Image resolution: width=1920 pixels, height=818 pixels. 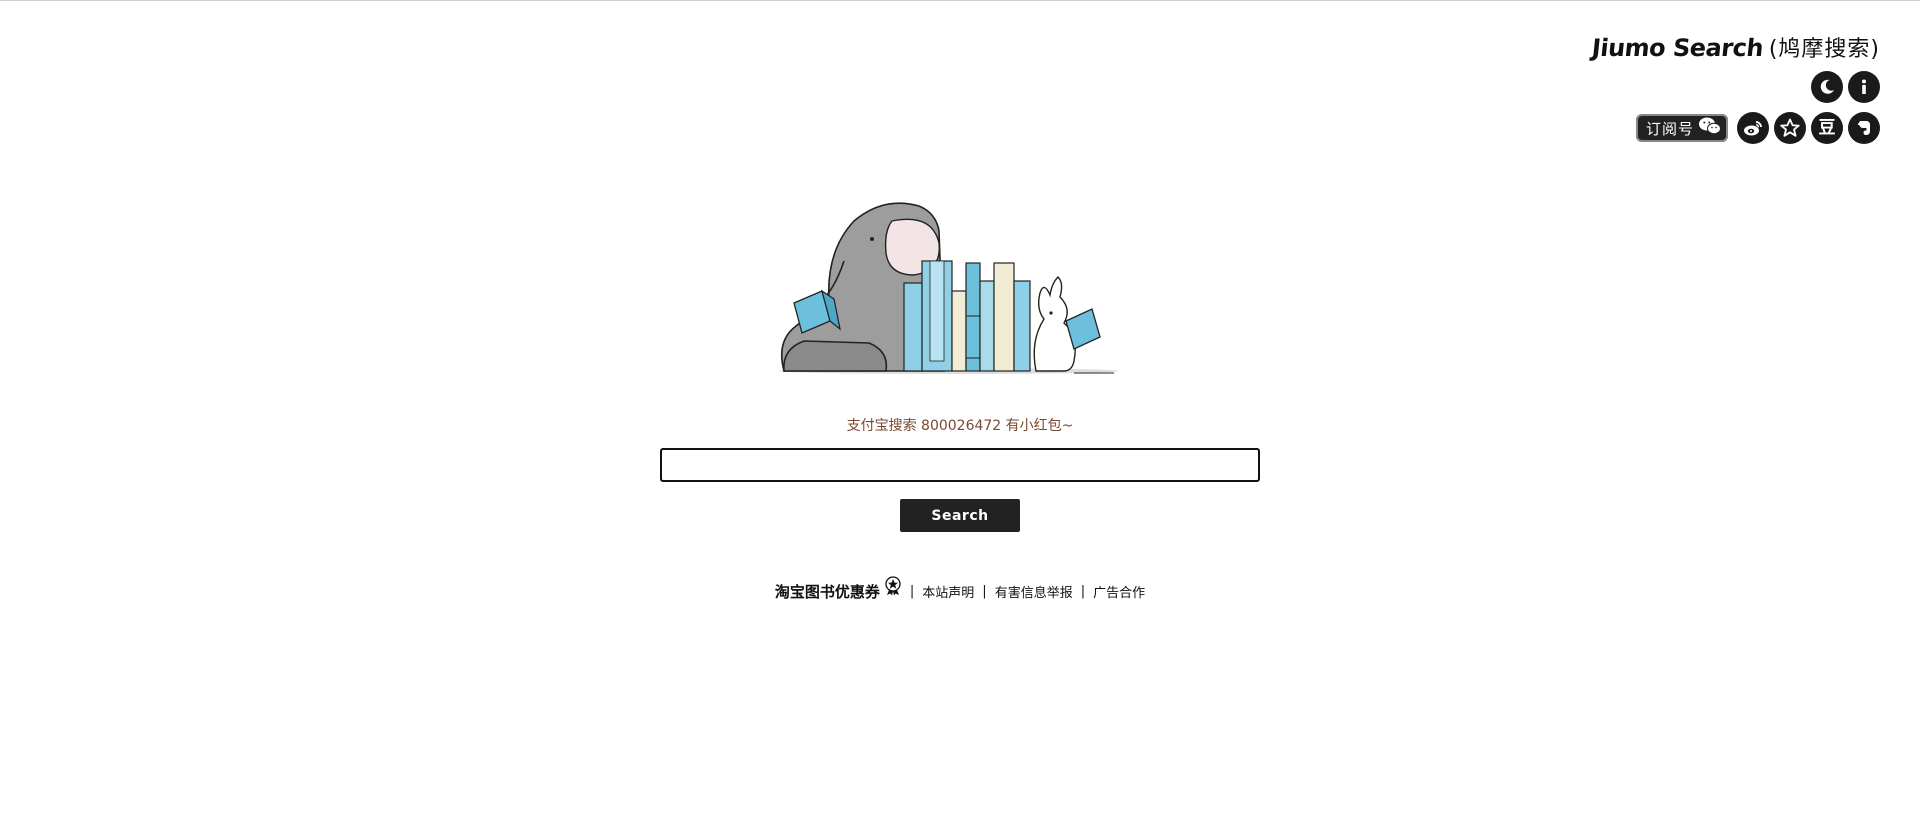 What do you see at coordinates (960, 465) in the screenshot?
I see `search-input` at bounding box center [960, 465].